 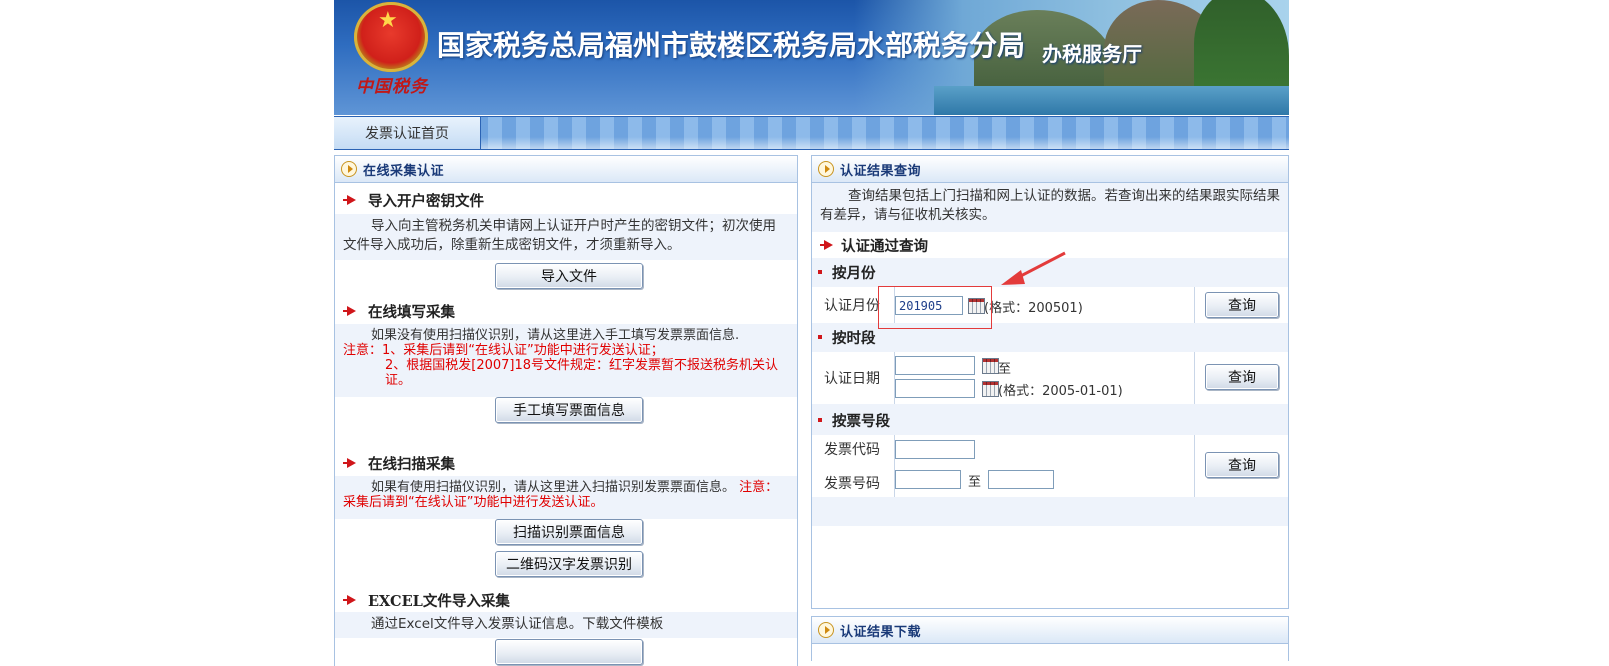 I want to click on panel-title: 在线采集认证, so click(x=404, y=171).